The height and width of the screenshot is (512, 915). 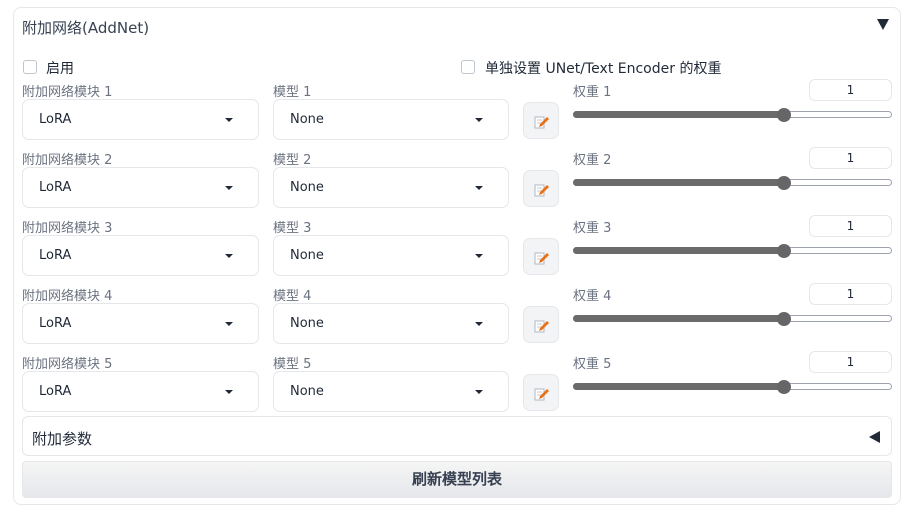 What do you see at coordinates (67, 364) in the screenshot?
I see `module-label: 附加网络模块 5` at bounding box center [67, 364].